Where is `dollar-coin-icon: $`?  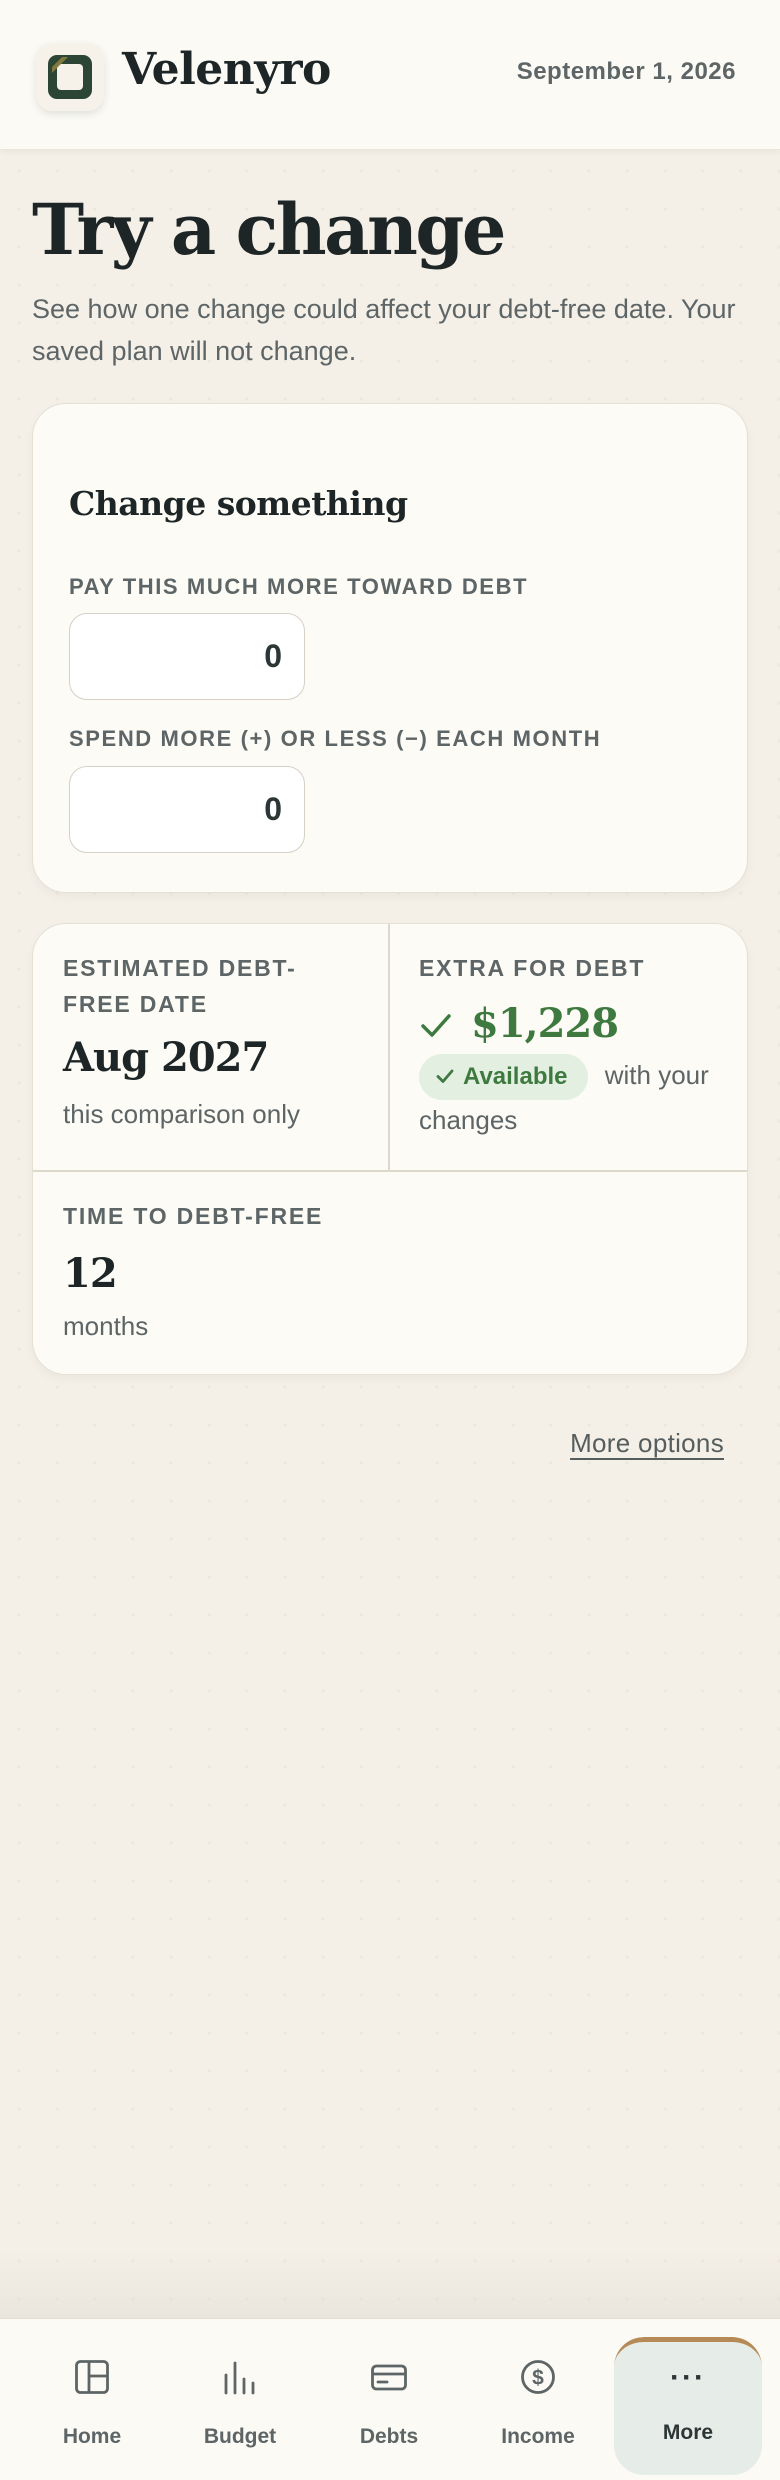 dollar-coin-icon: $ is located at coordinates (538, 2377).